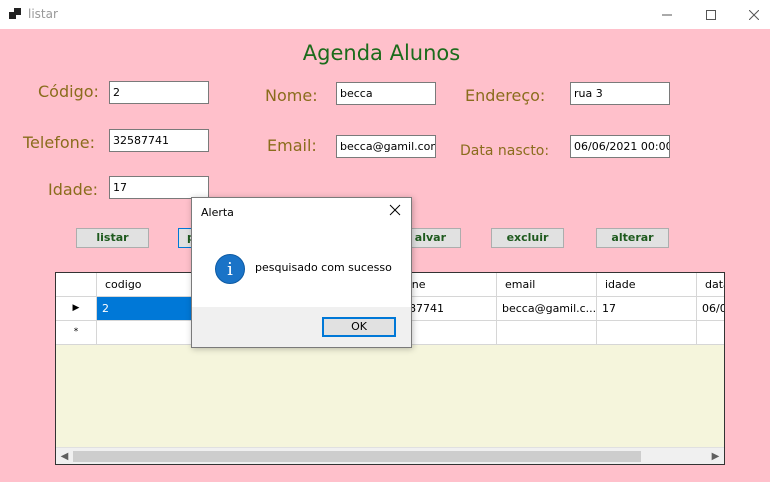 This screenshot has width=770, height=482. I want to click on idade-field: 17, so click(159, 187).